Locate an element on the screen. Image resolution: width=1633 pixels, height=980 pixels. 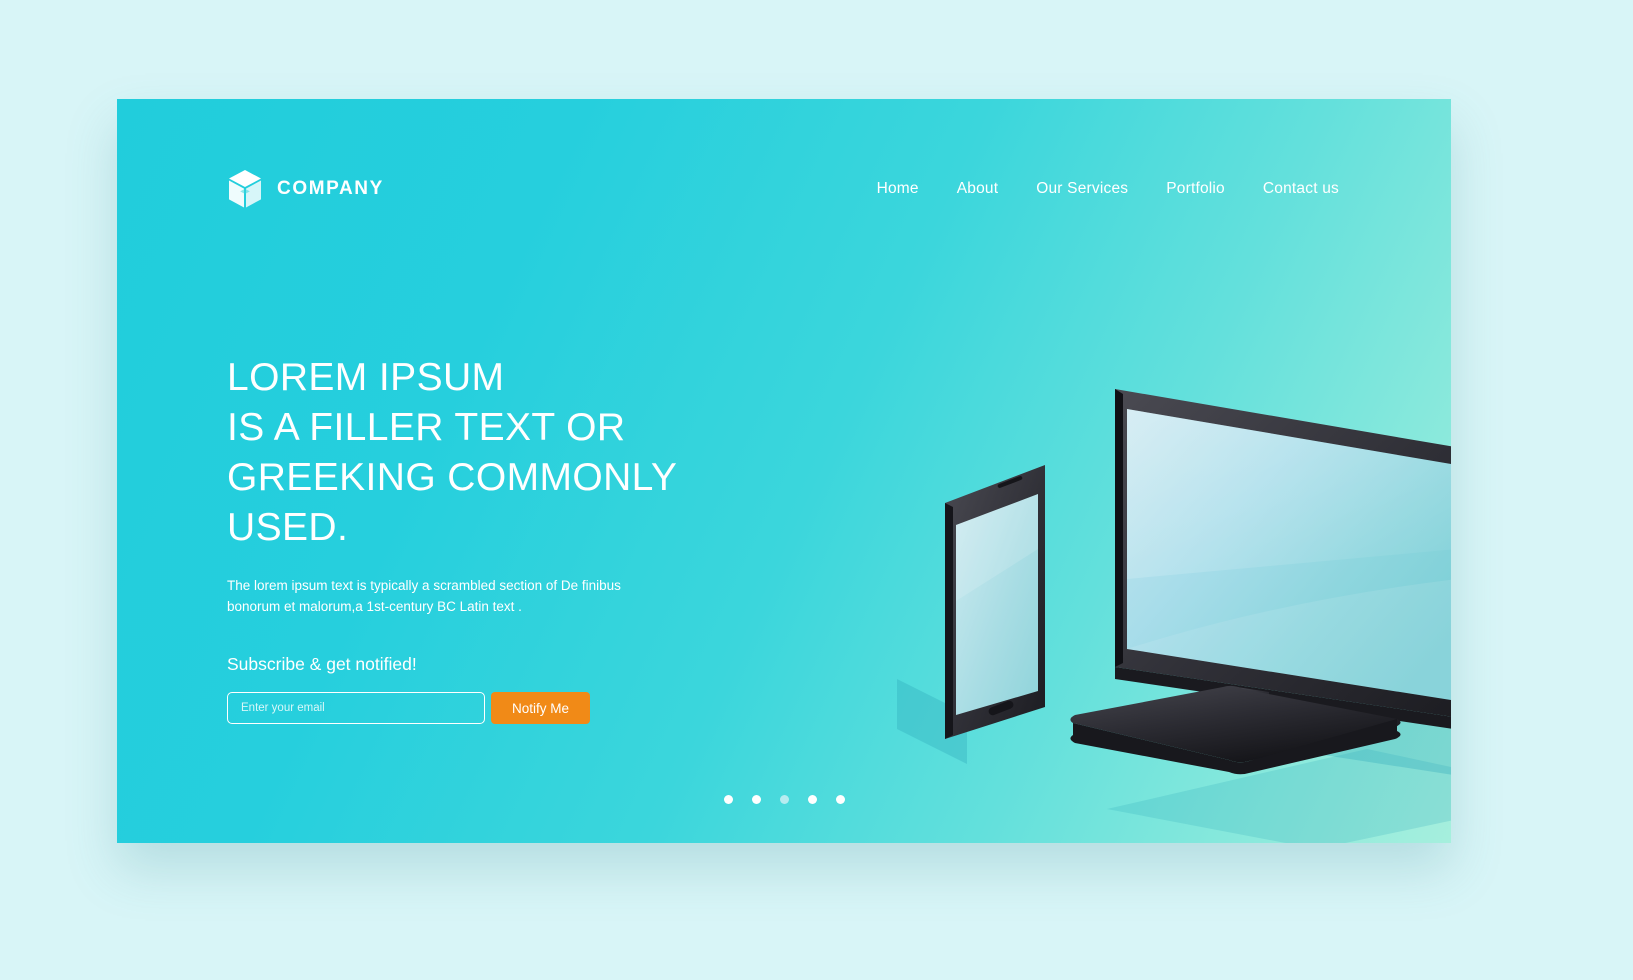
brand-name: COMPANY is located at coordinates (330, 188).